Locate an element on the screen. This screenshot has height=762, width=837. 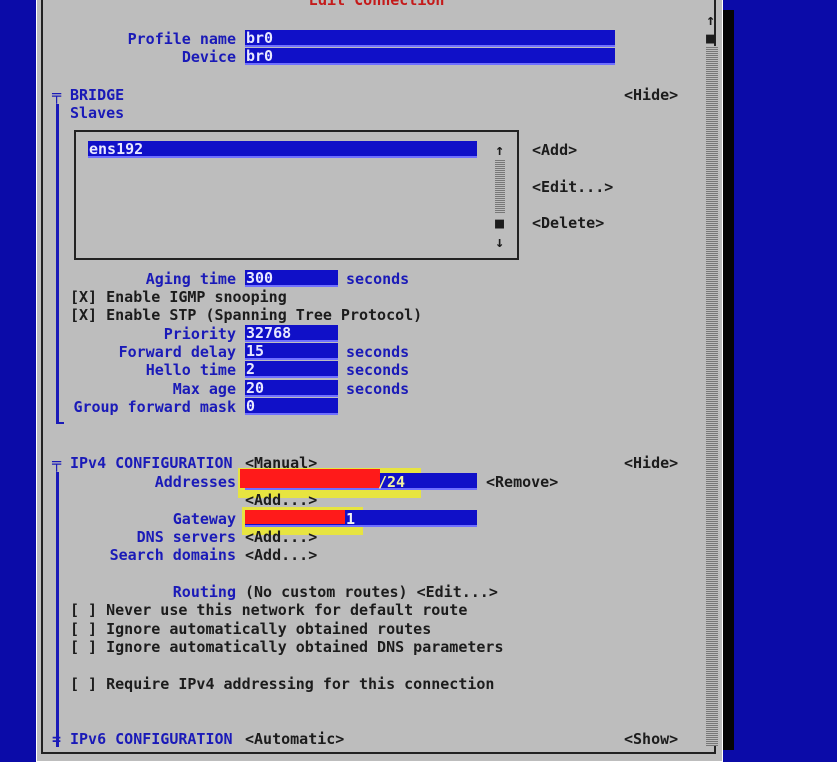
slaves-scroll-up-arrow: ↑ is located at coordinates (499, 150).